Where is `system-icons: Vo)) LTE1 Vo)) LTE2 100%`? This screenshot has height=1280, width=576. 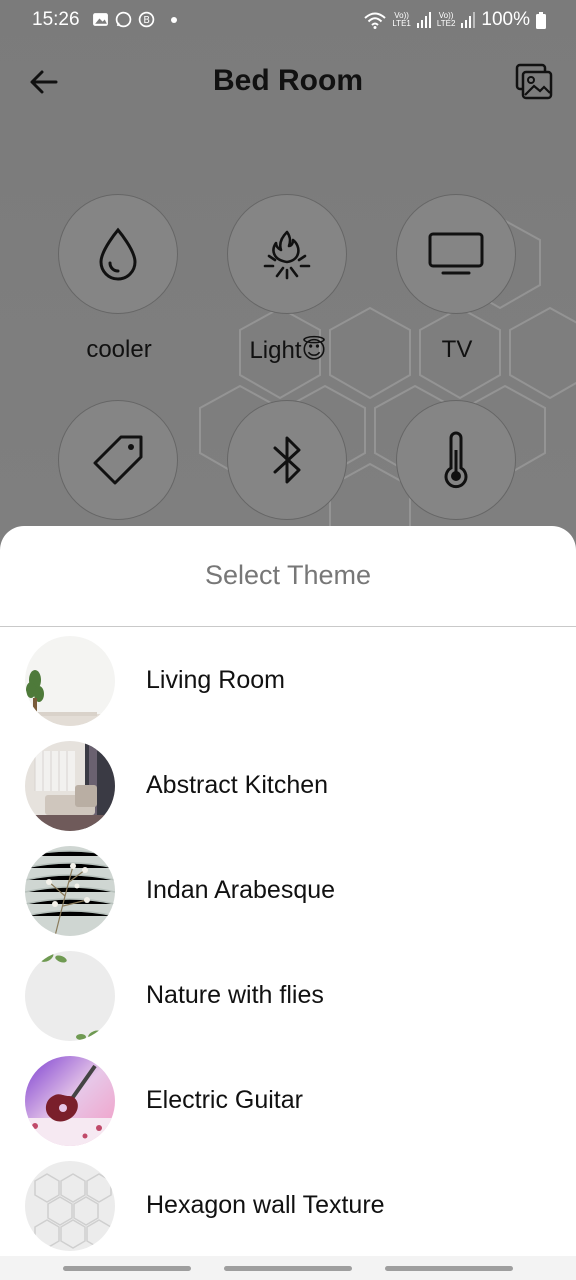 system-icons: Vo)) LTE1 Vo)) LTE2 100% is located at coordinates (455, 20).